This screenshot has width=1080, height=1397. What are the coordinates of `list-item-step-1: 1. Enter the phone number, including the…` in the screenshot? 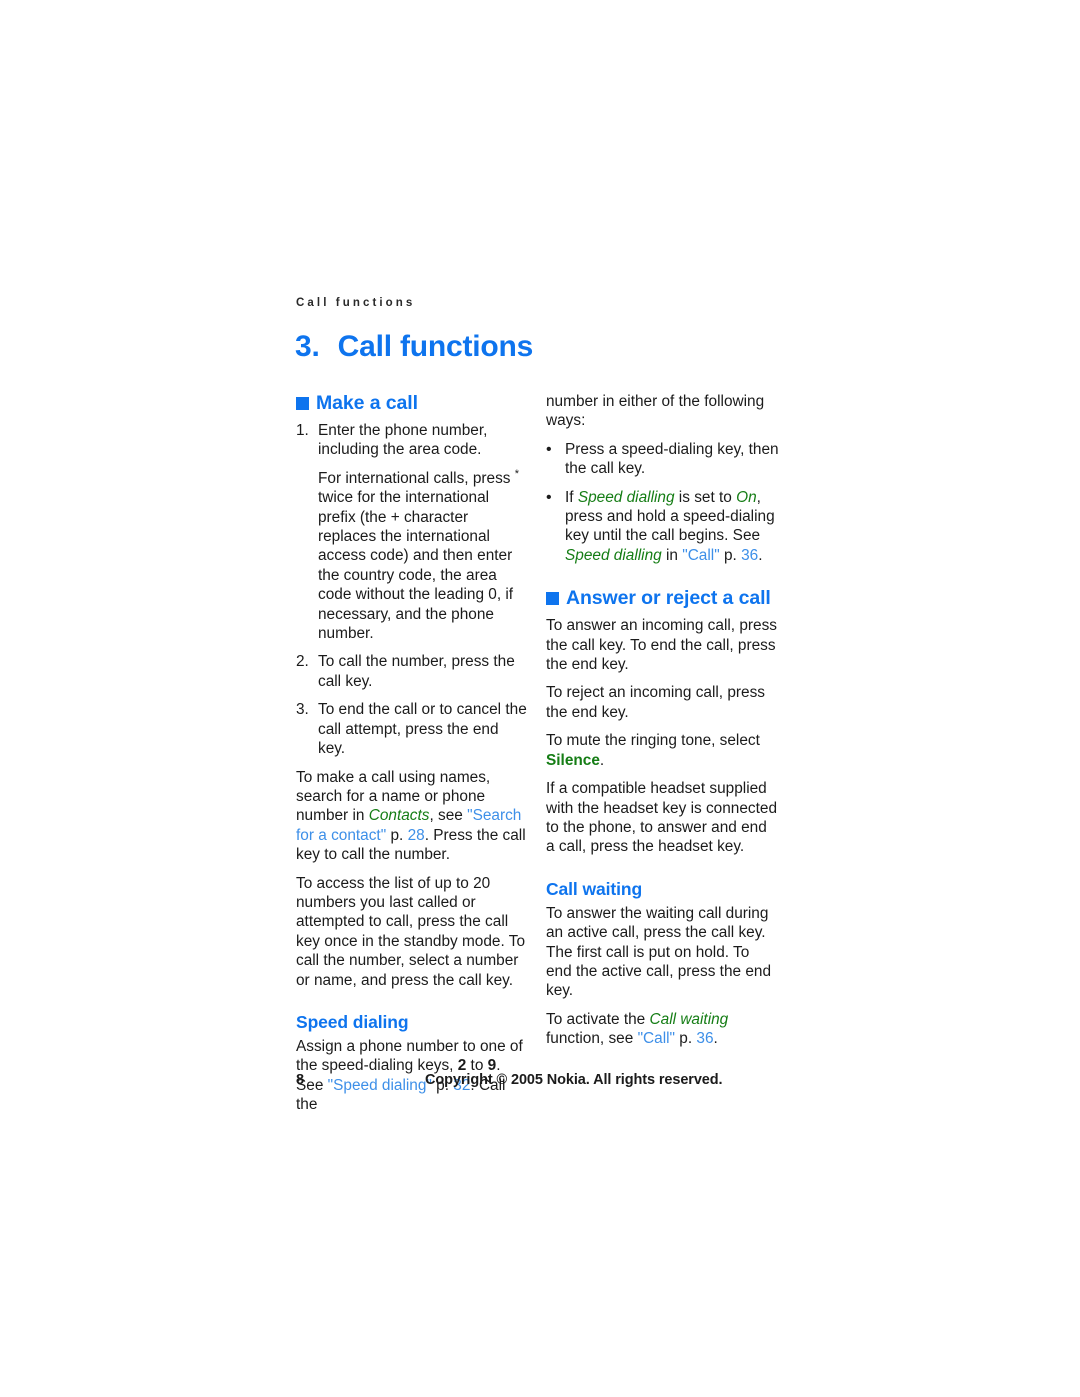 It's located at (412, 532).